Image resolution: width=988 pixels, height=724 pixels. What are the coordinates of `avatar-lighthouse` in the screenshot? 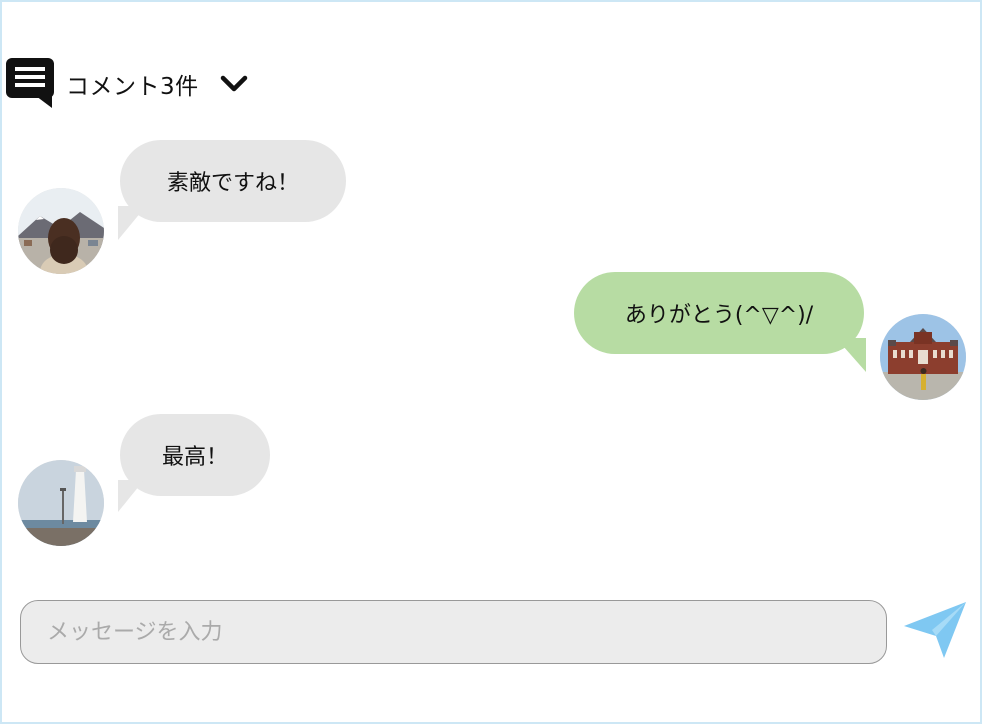 It's located at (61, 503).